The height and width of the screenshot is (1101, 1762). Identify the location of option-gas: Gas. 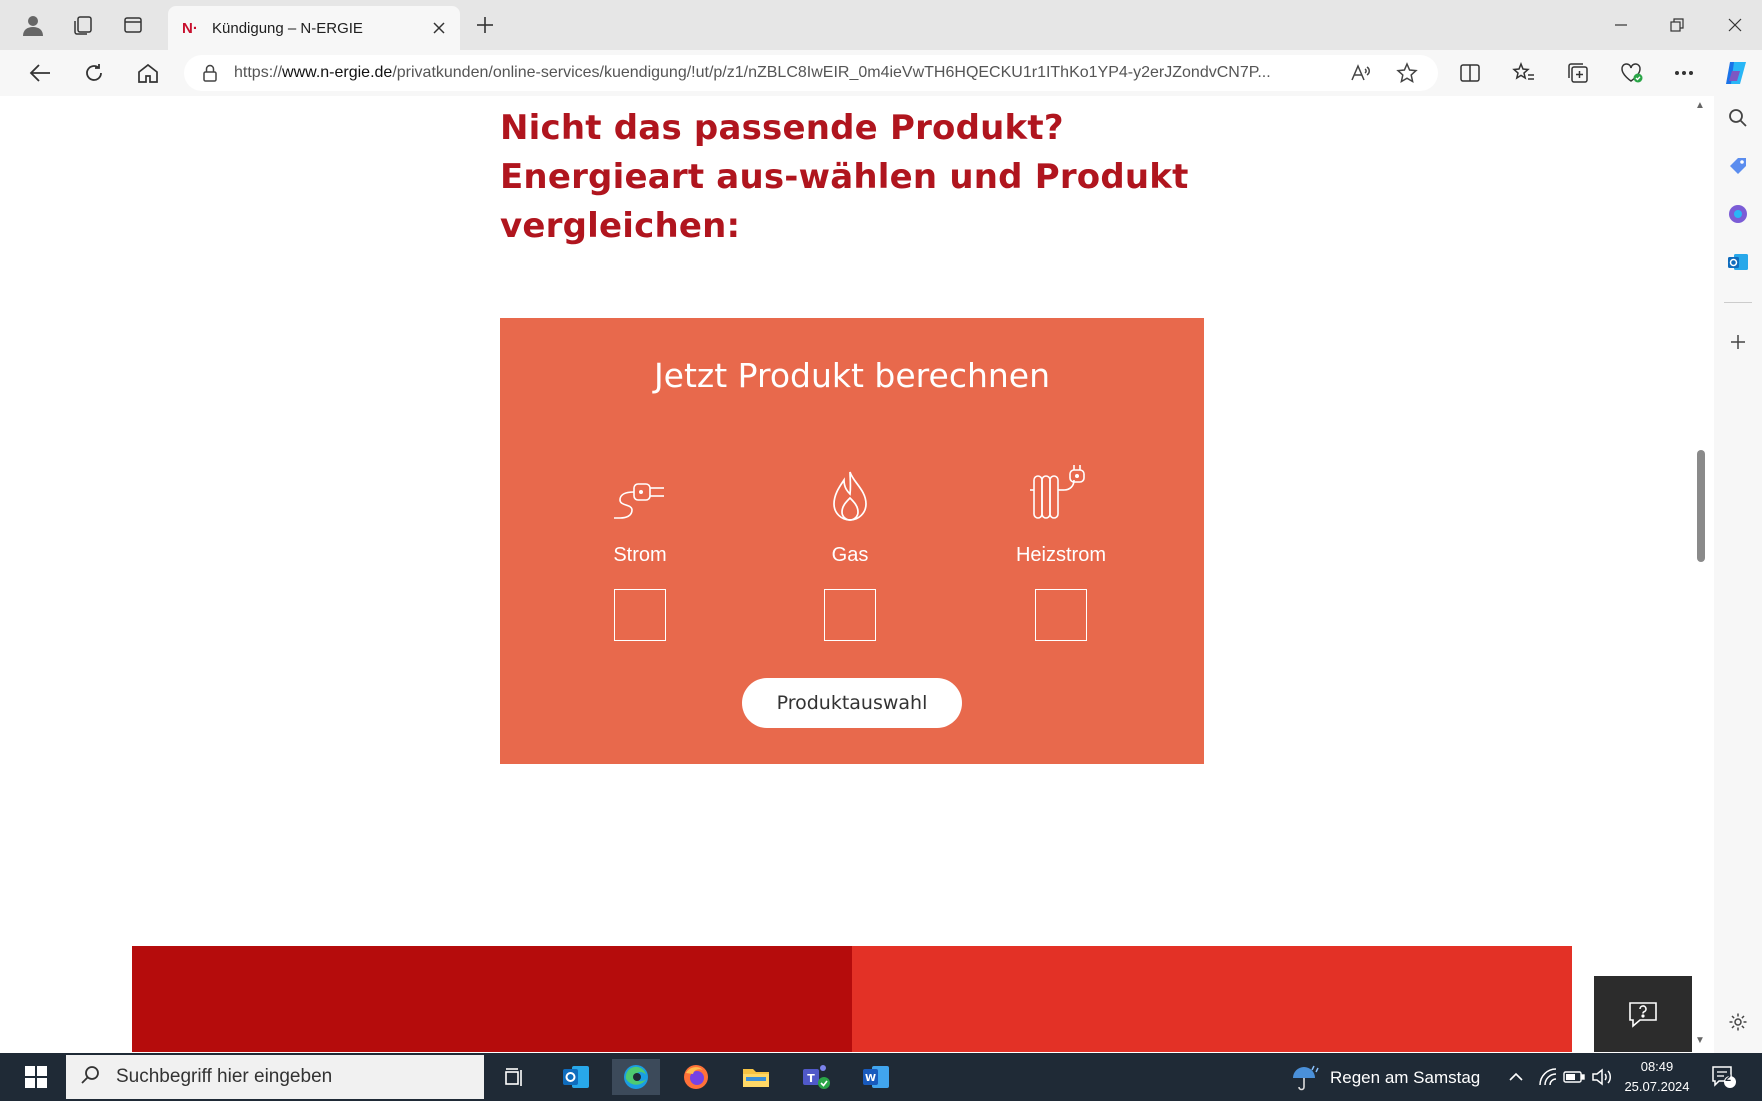
(850, 552).